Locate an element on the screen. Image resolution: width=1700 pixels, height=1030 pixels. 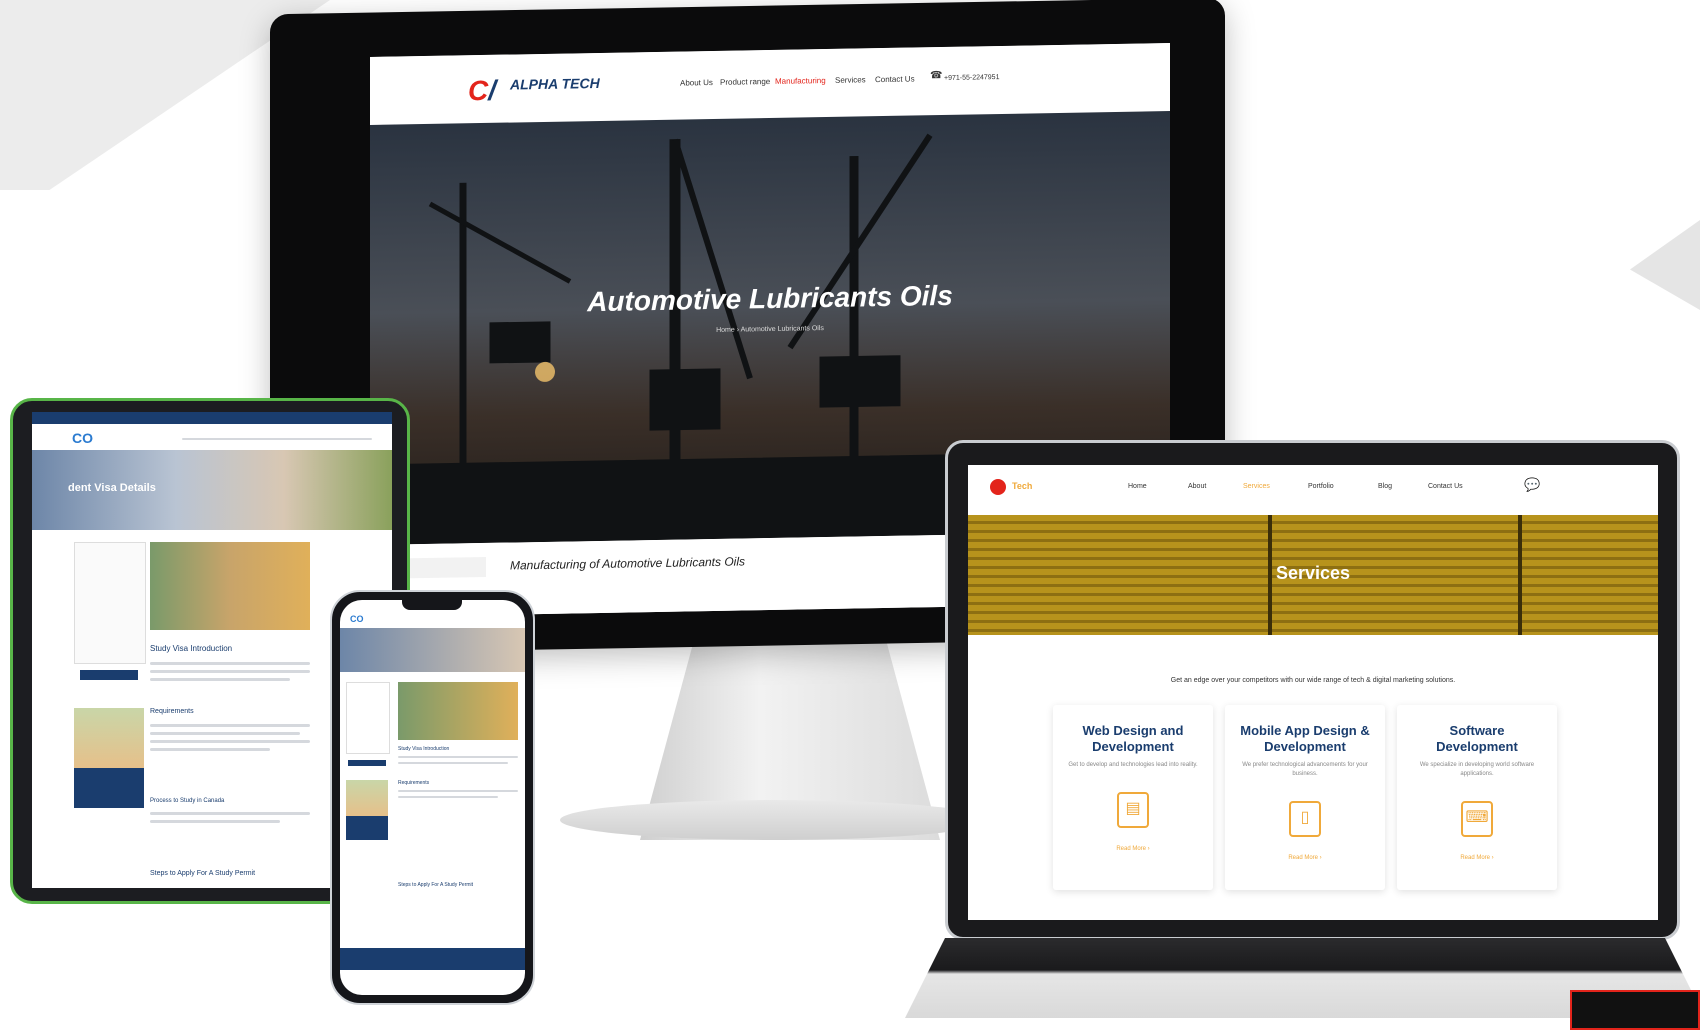
phone-notch is located at coordinates (432, 605).